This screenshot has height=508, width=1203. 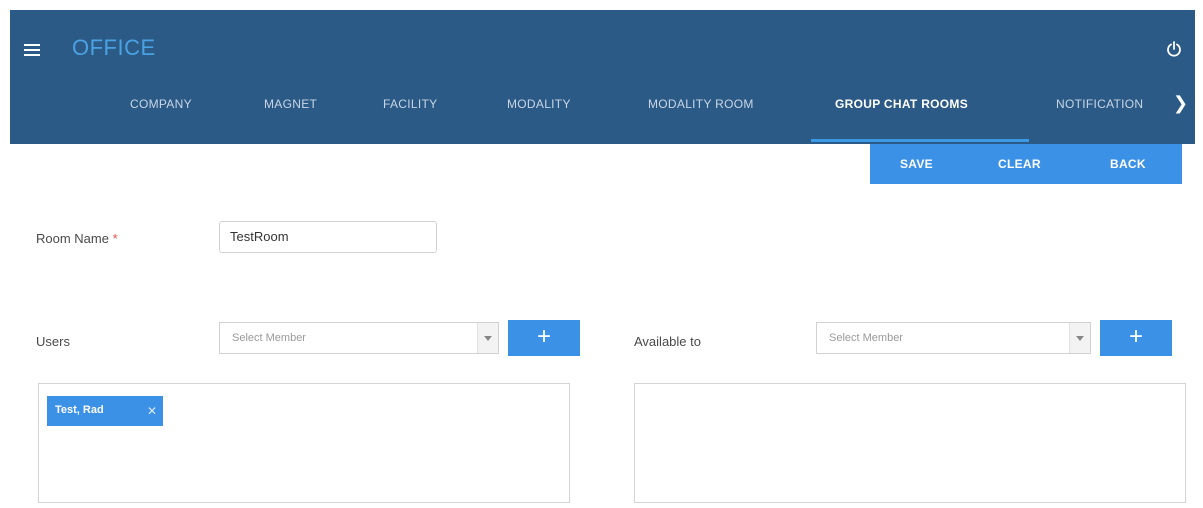 What do you see at coordinates (901, 104) in the screenshot?
I see `tab-group-chat-rooms: GROUP CHAT ROOMS` at bounding box center [901, 104].